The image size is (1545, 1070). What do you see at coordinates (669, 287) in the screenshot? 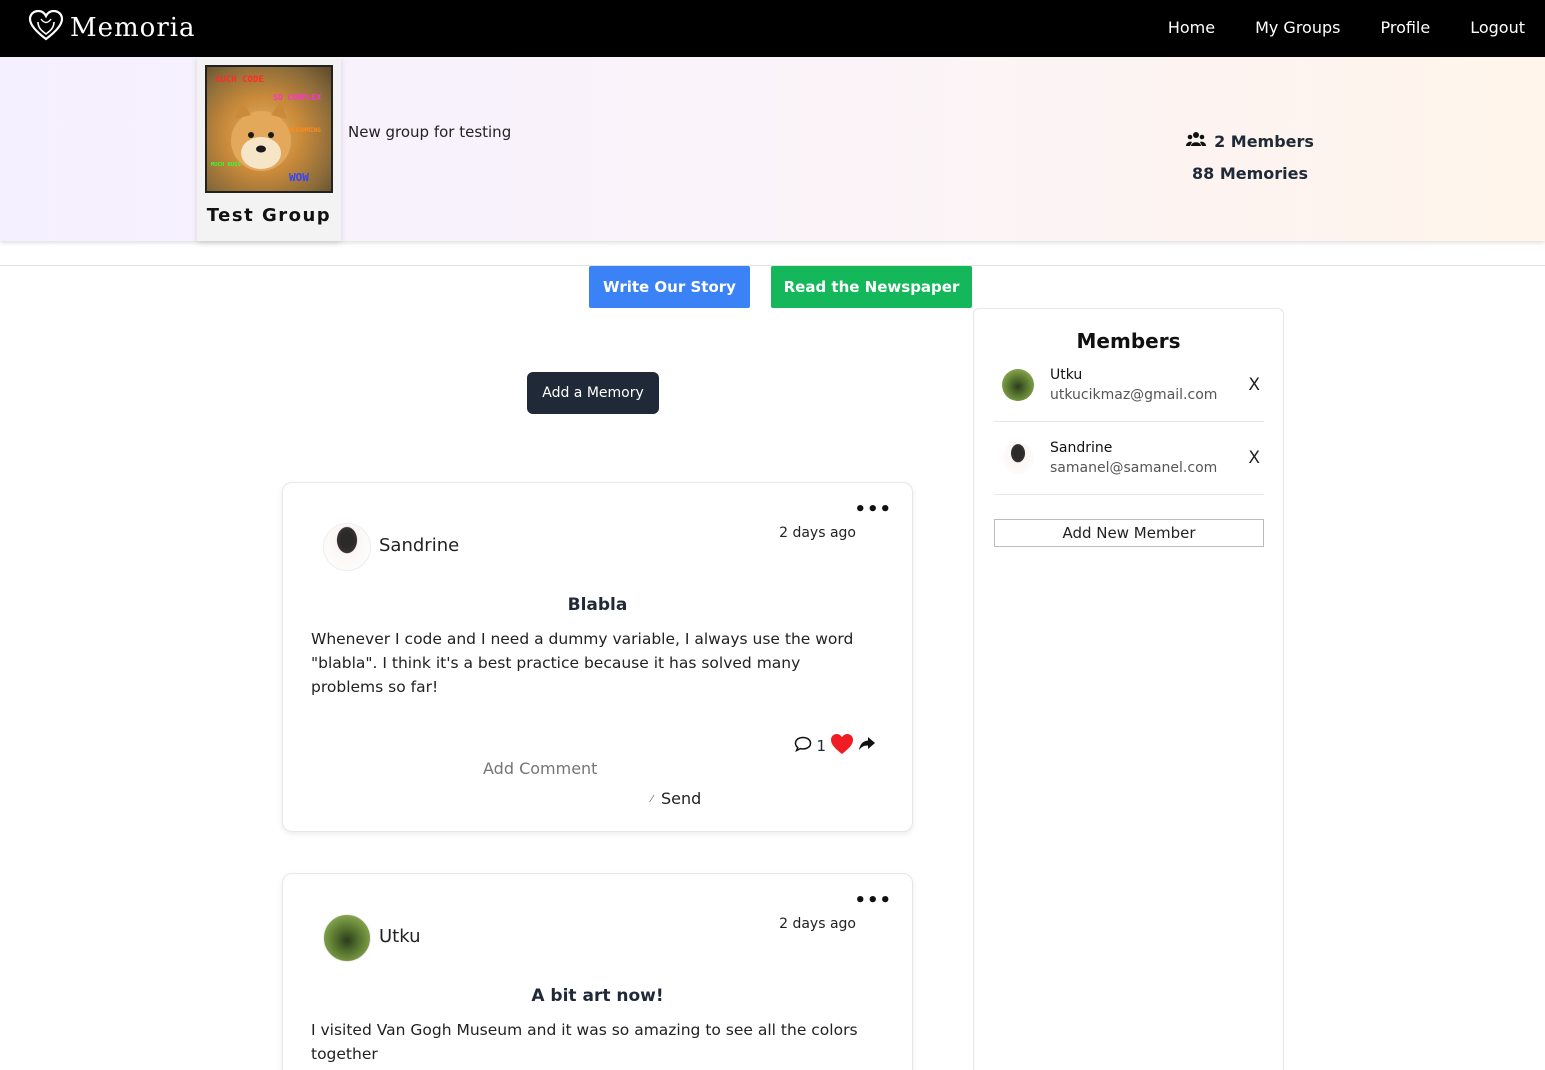
I see `write-our-story-button: Write Our Story` at bounding box center [669, 287].